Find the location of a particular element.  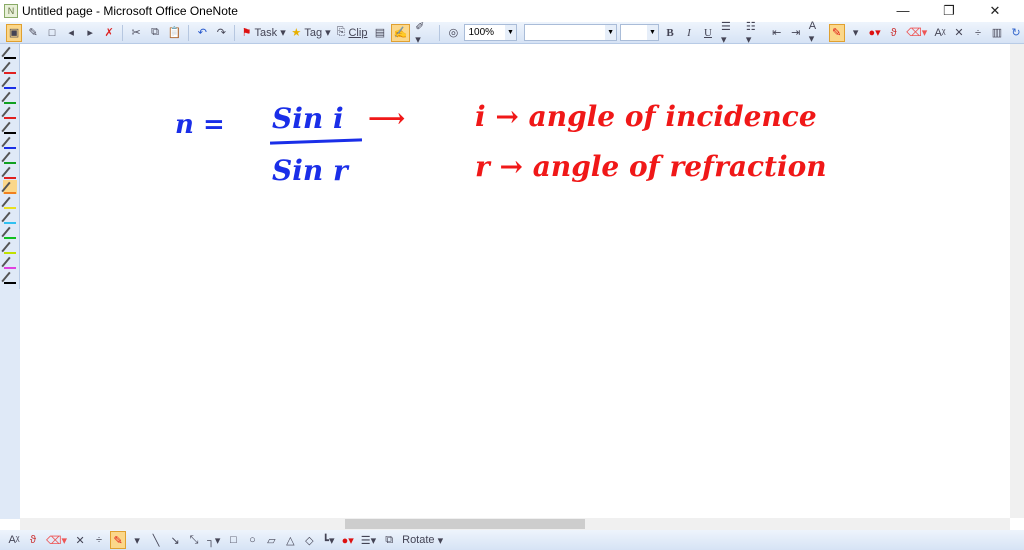

arrange-icon: ⧉ is located at coordinates (389, 540).